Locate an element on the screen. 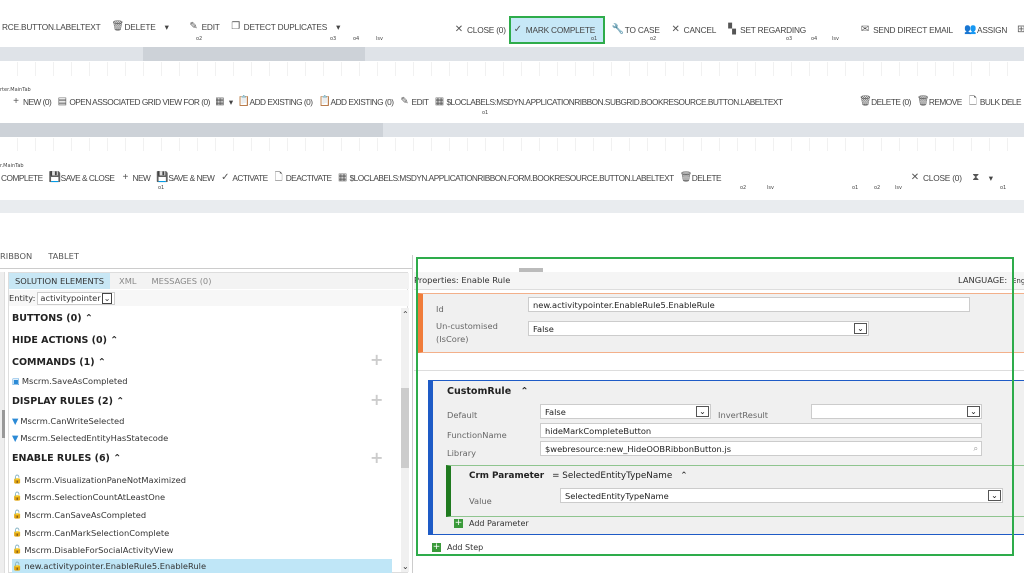 The image size is (1024, 573). check-icon: ✓ is located at coordinates (225, 177).